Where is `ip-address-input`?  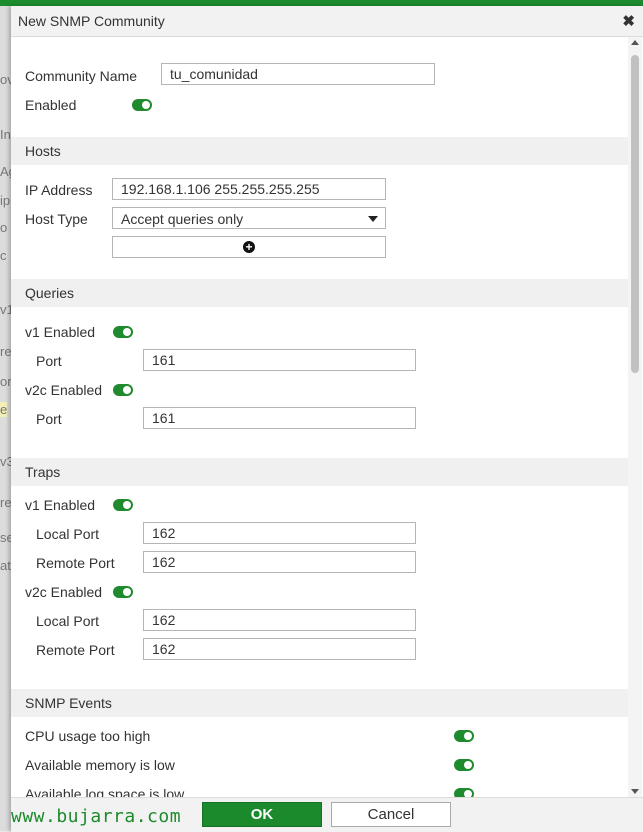
ip-address-input is located at coordinates (249, 189).